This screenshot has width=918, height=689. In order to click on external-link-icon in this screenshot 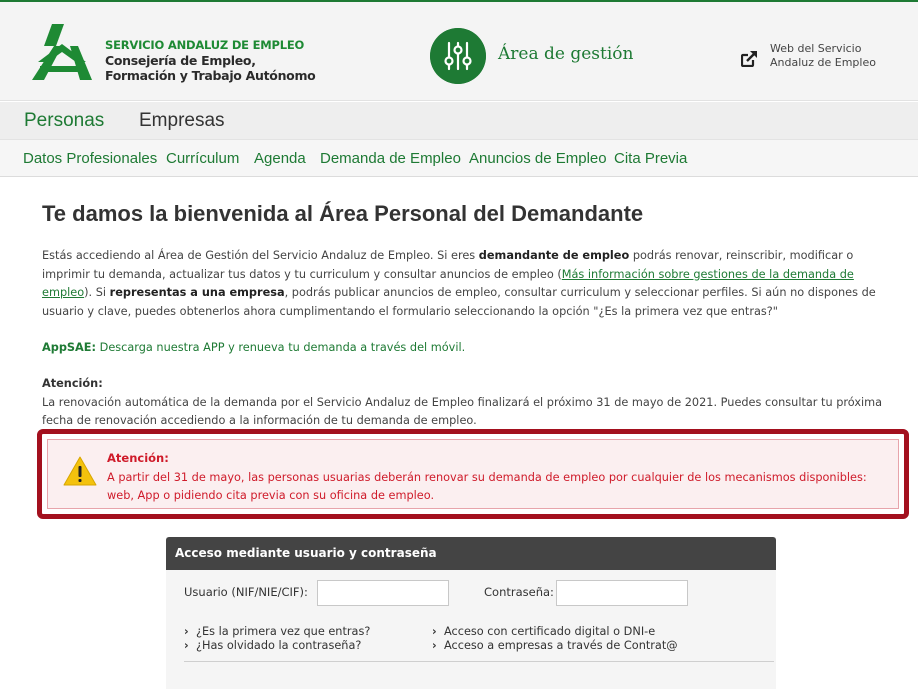, I will do `click(749, 59)`.